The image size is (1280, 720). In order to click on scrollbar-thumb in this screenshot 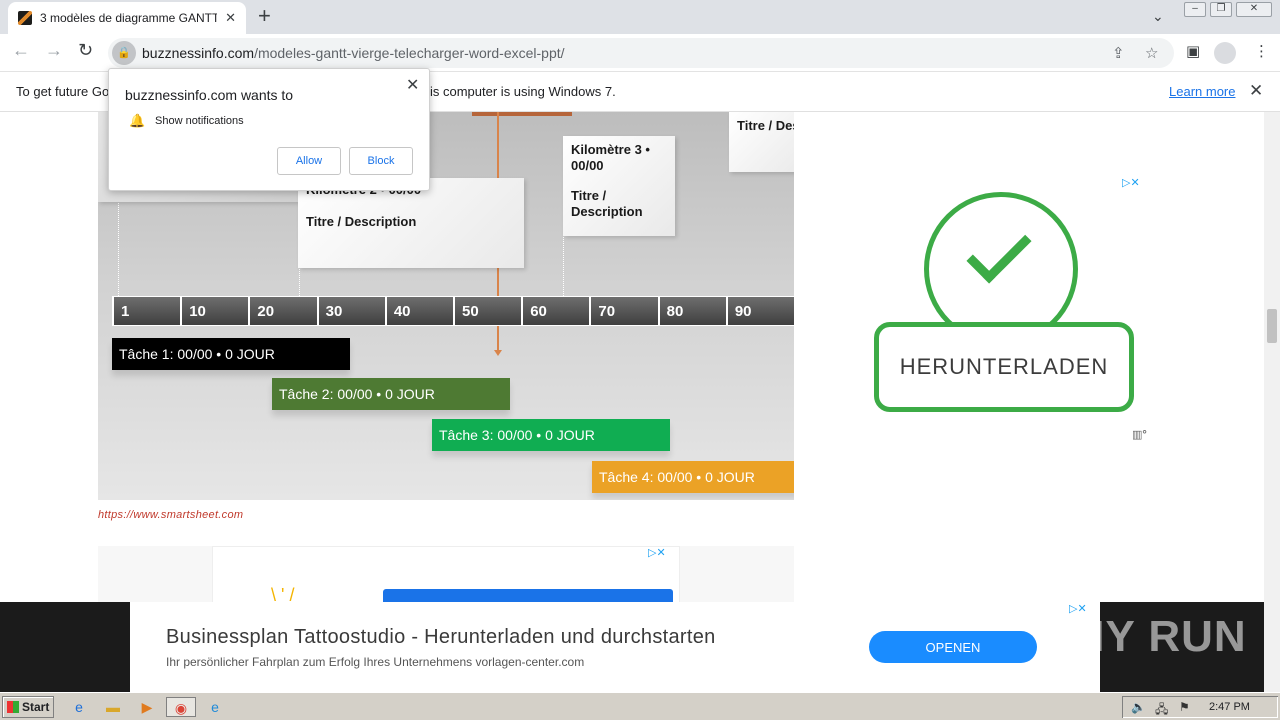, I will do `click(1272, 326)`.